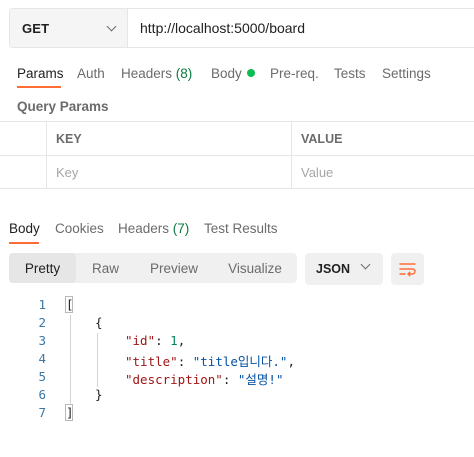 The width and height of the screenshot is (474, 457). What do you see at coordinates (406, 73) in the screenshot?
I see `tab-settings: Settings` at bounding box center [406, 73].